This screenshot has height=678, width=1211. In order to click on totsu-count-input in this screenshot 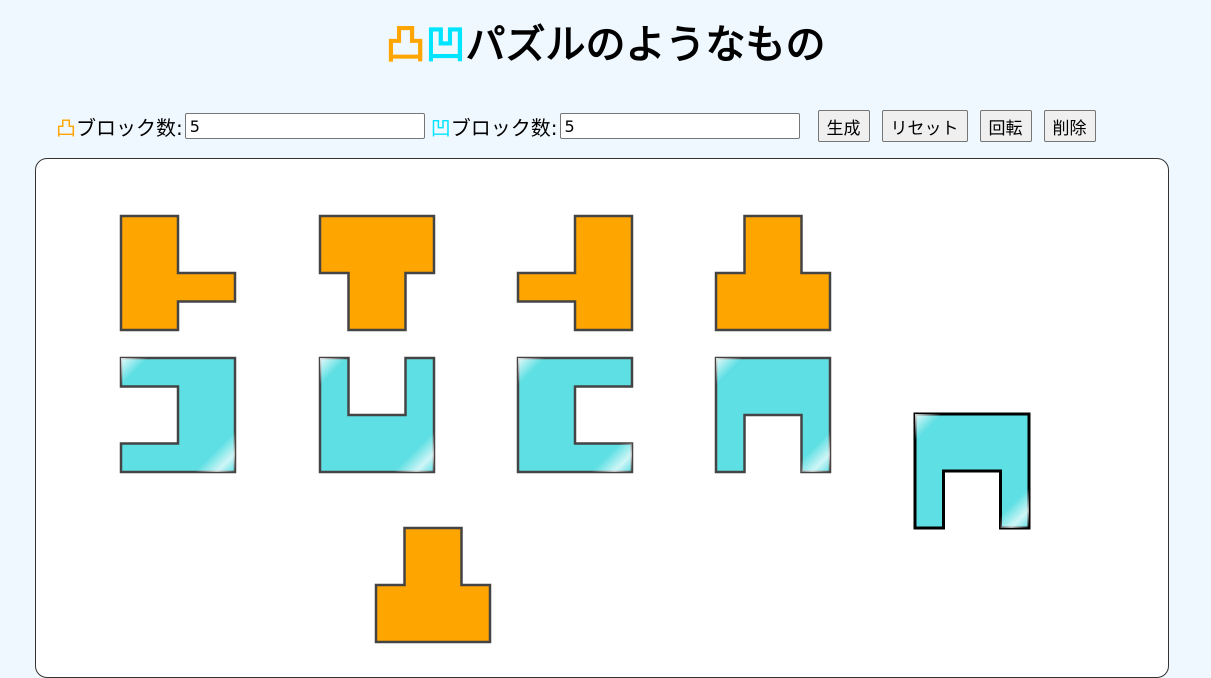, I will do `click(304, 126)`.